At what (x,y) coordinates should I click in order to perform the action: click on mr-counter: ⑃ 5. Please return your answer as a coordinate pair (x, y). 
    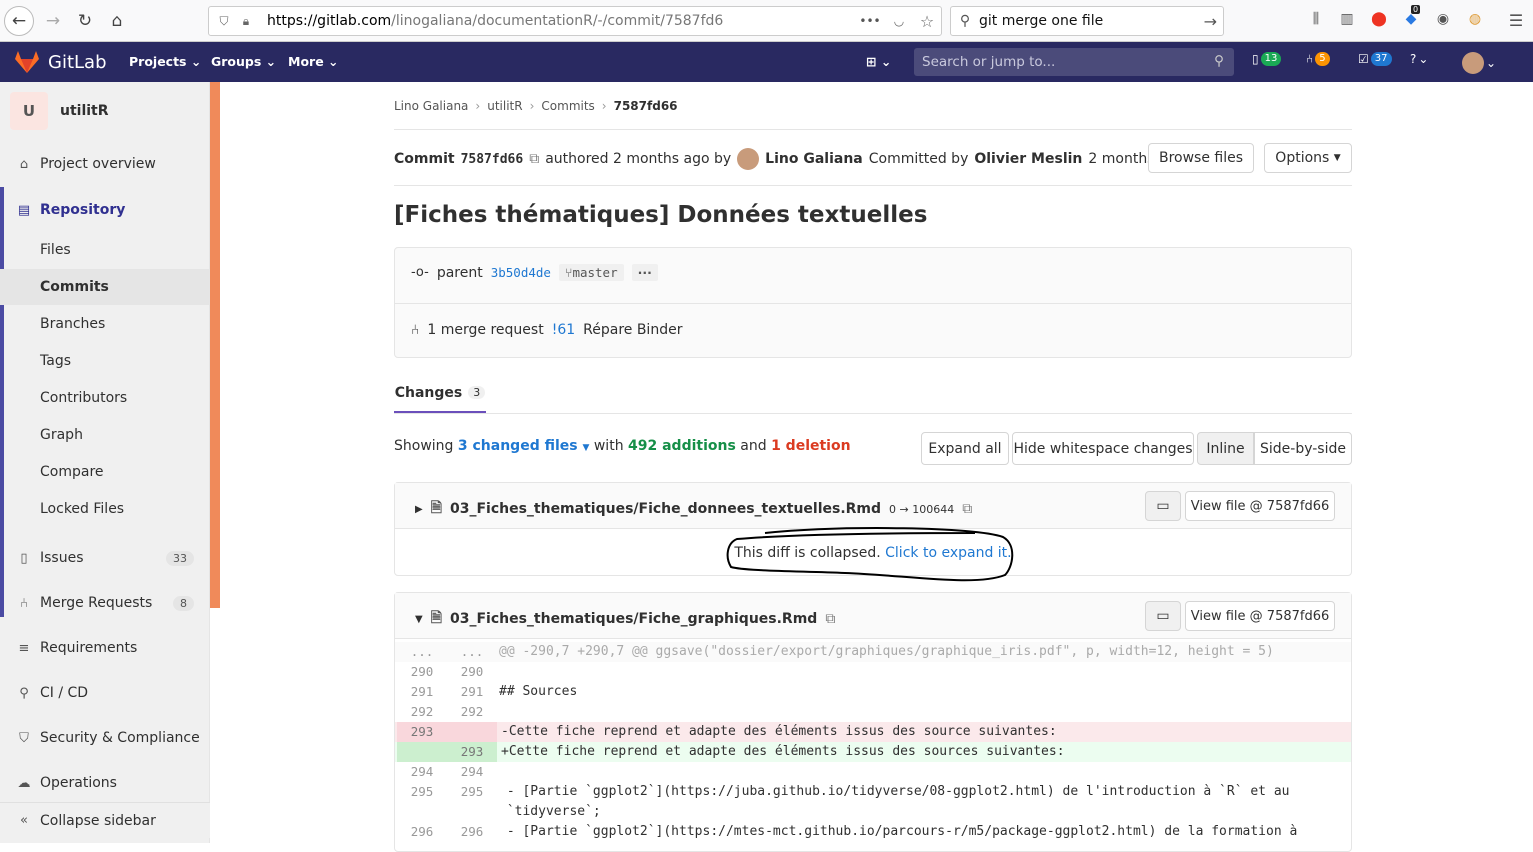
    Looking at the image, I should click on (1318, 59).